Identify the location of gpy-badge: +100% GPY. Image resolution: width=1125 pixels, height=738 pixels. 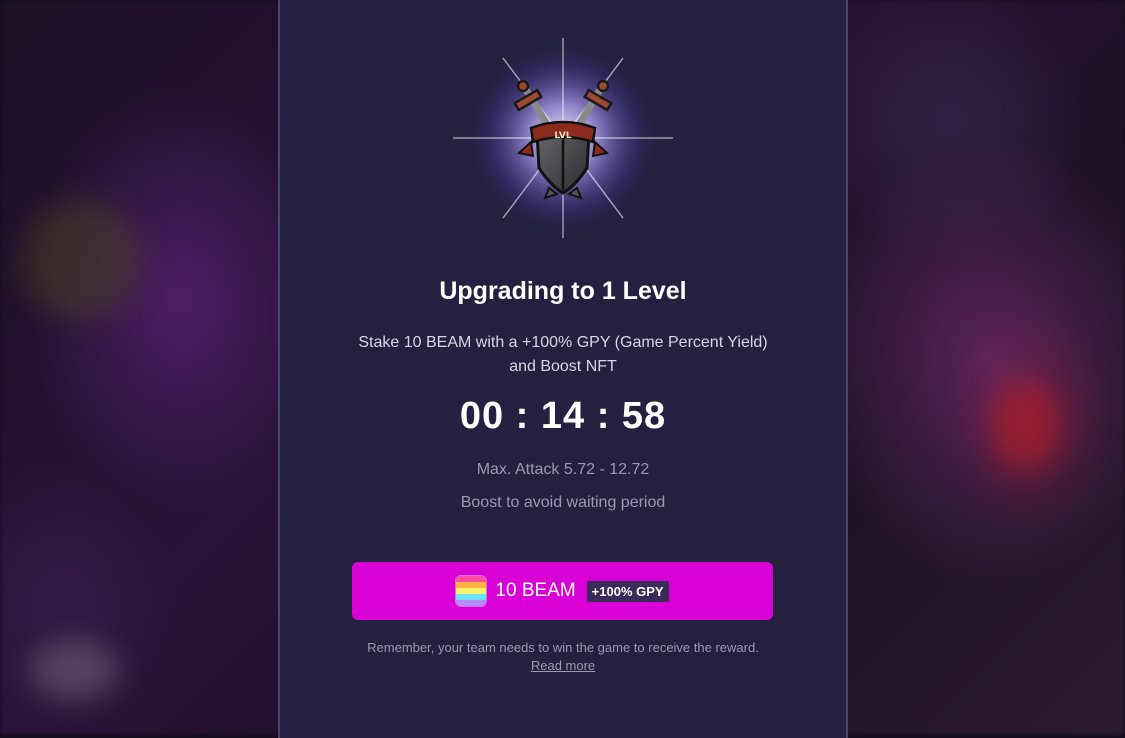
(627, 591).